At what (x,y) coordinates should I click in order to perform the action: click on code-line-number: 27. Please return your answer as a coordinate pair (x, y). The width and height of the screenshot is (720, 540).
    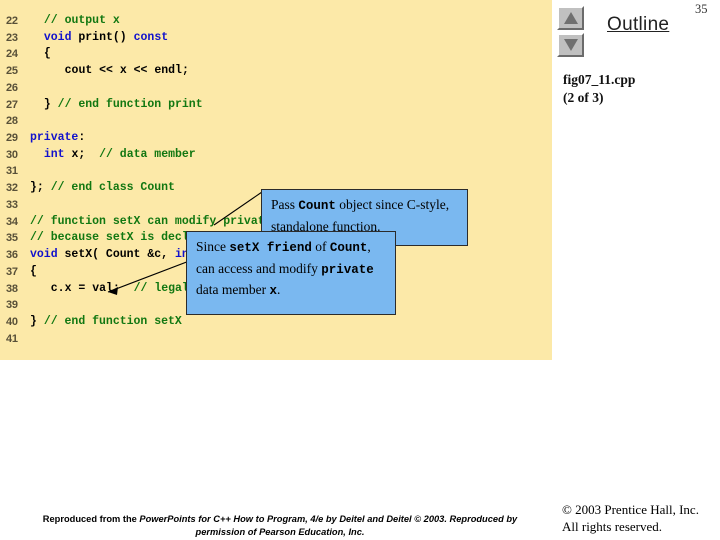
    Looking at the image, I should click on (12, 104).